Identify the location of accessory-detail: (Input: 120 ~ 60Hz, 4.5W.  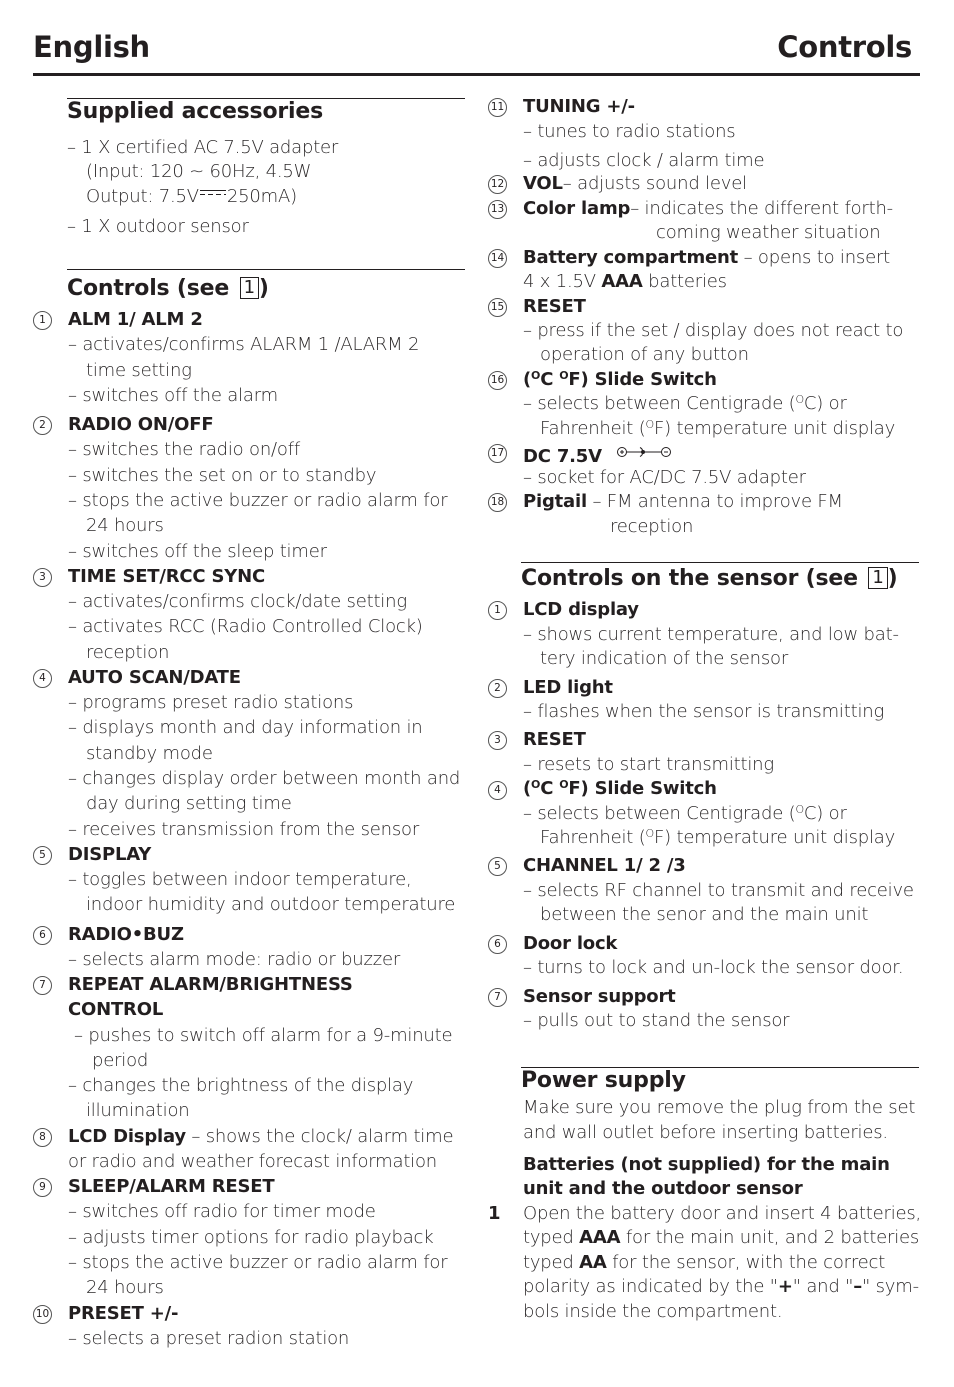
(199, 171).